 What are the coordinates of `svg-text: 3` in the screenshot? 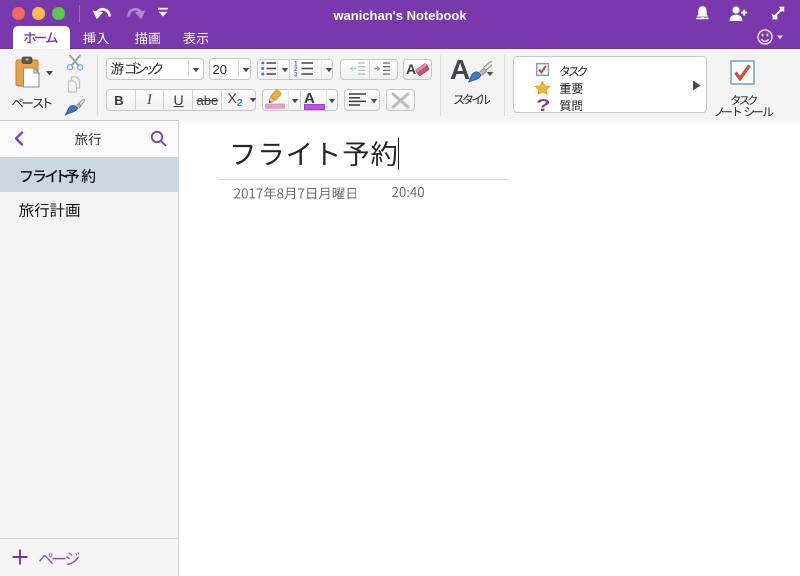 It's located at (296, 74).